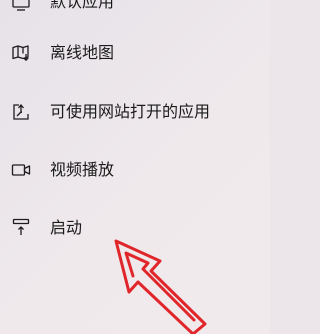  Describe the element at coordinates (135, 15) in the screenshot. I see `nav-item-default-apps: 默认应用` at that location.